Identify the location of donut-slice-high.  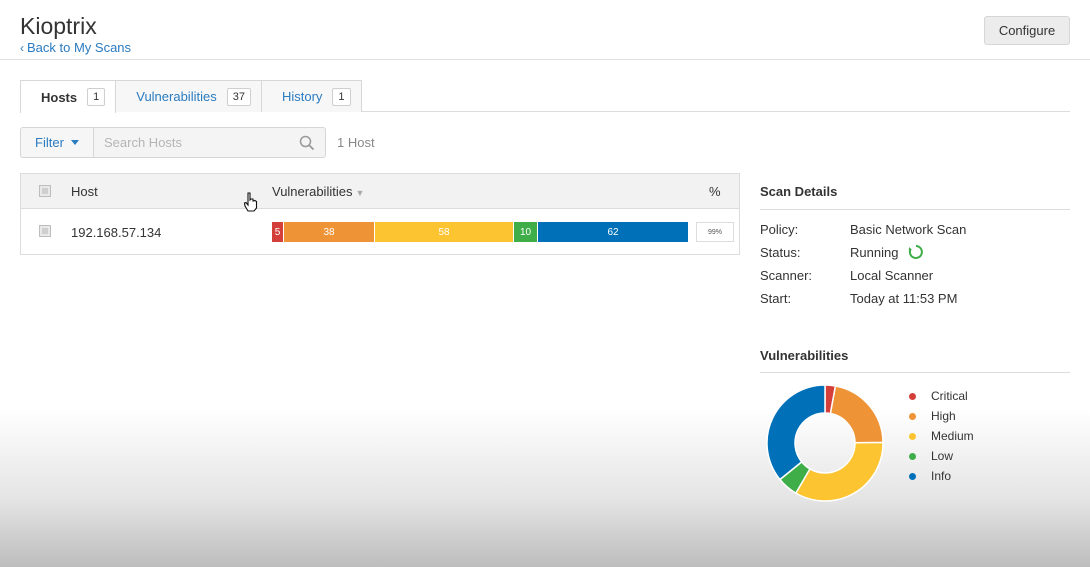
(856, 414).